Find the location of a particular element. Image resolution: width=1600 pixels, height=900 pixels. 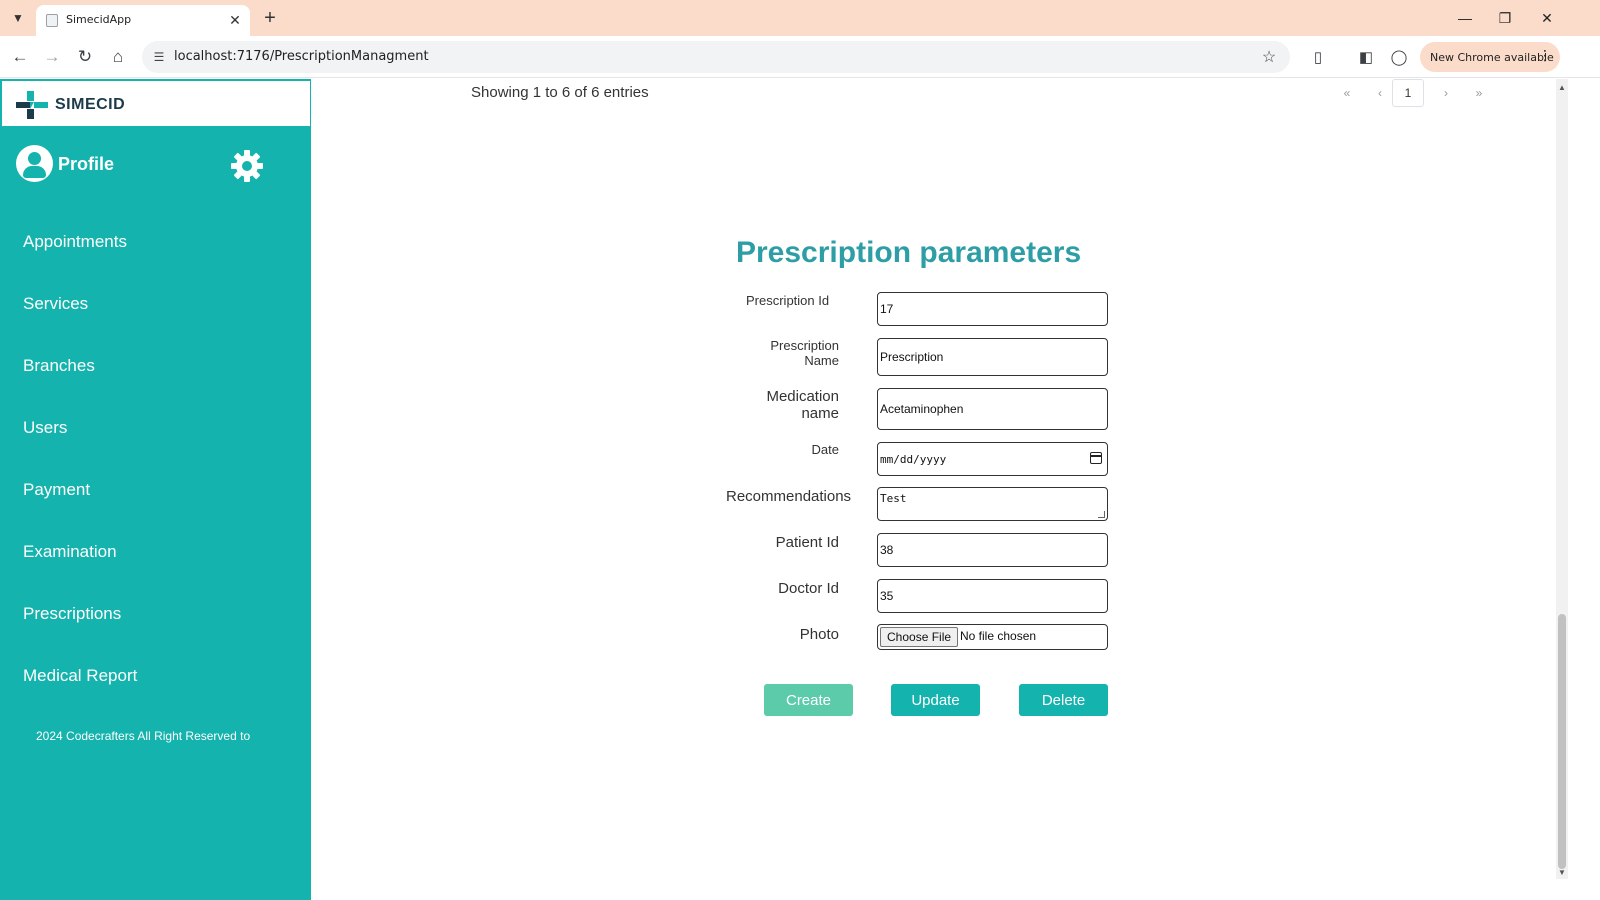

delete-button: Delete is located at coordinates (1063, 700).